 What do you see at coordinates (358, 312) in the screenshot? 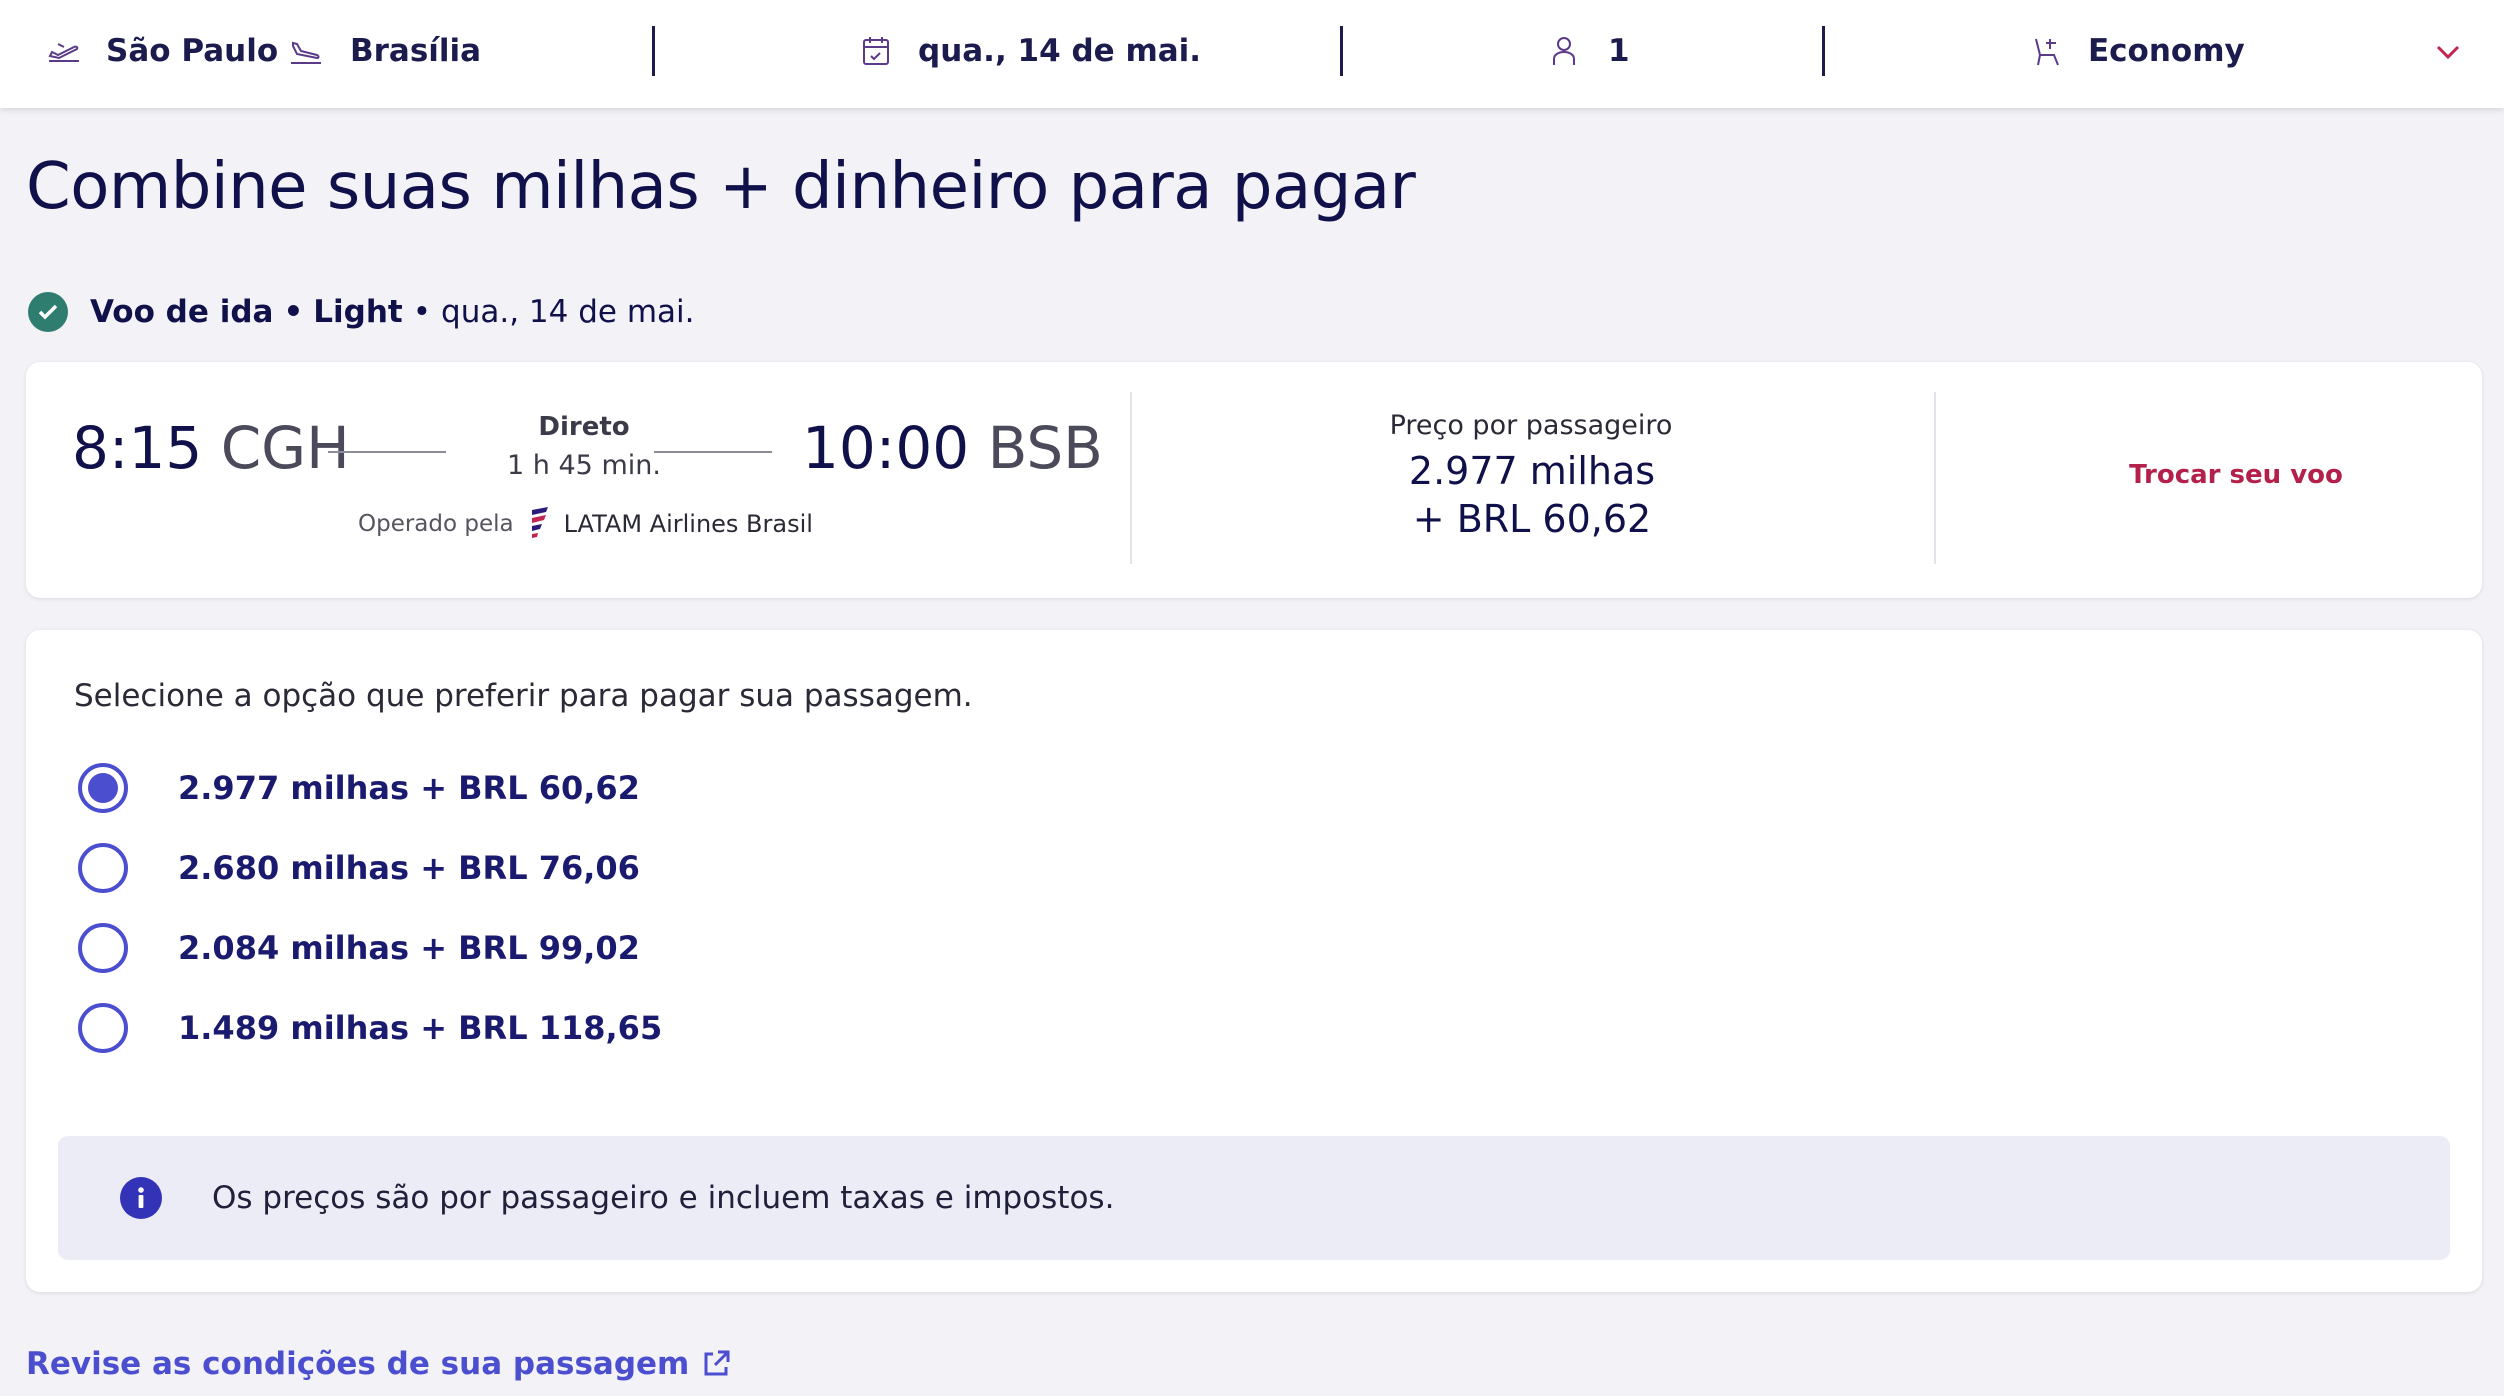
I see `fare-label: Light` at bounding box center [358, 312].